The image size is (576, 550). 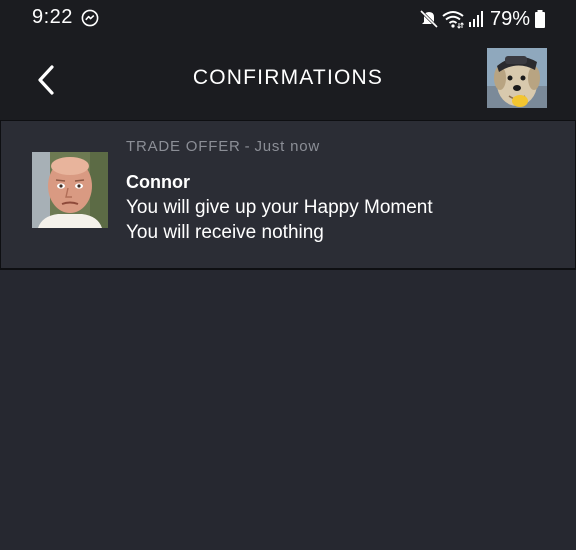 I want to click on status-time: 9:22, so click(x=52, y=17).